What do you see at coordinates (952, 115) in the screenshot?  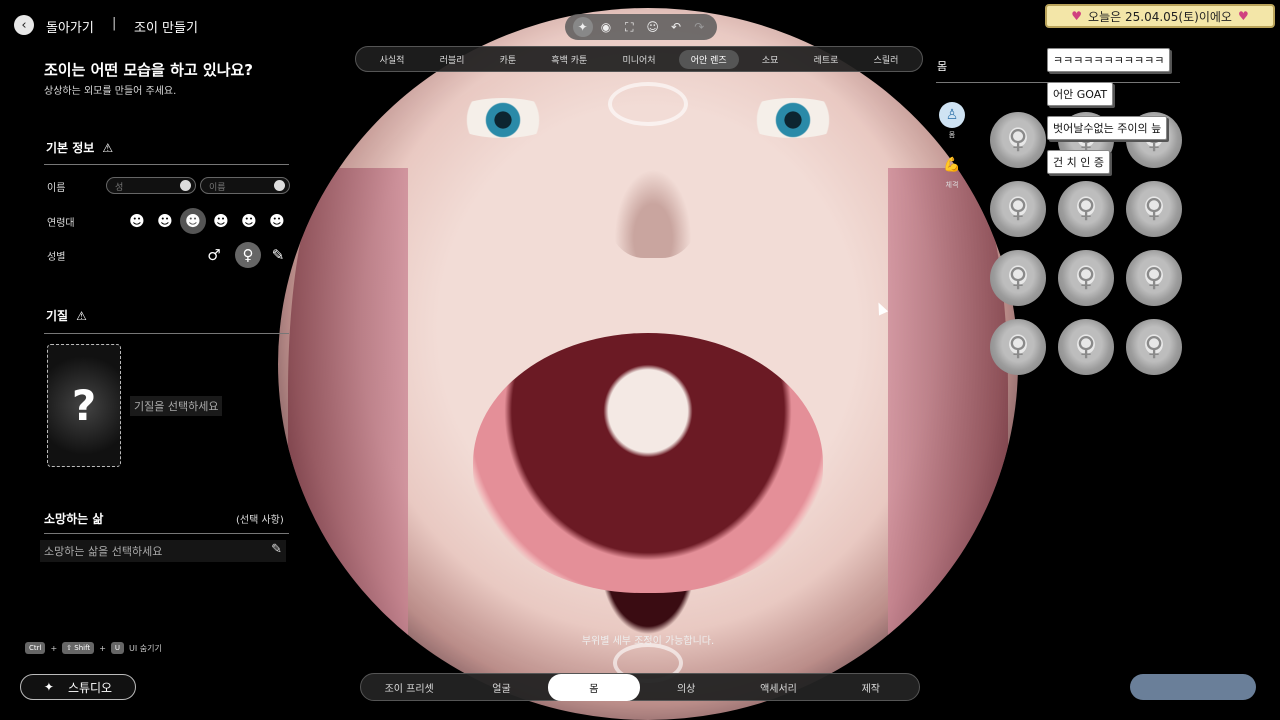 I see `body-icon: ♙` at bounding box center [952, 115].